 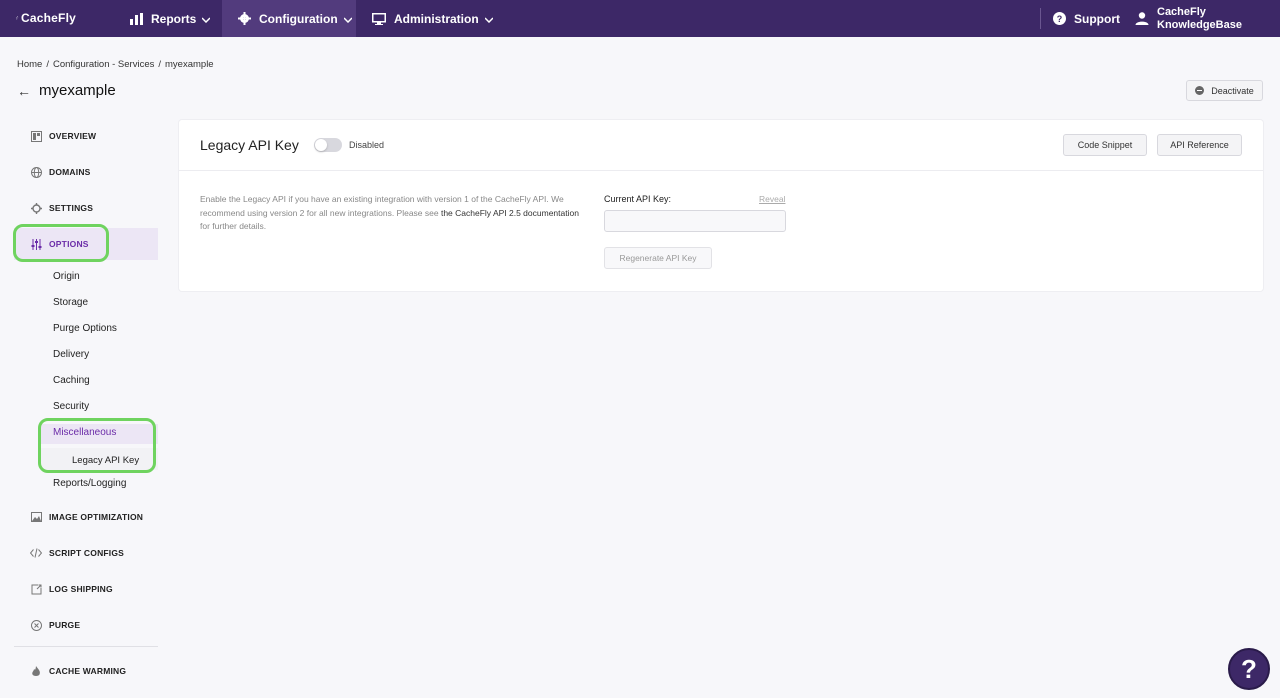 What do you see at coordinates (379, 18) in the screenshot?
I see `monitor-icon` at bounding box center [379, 18].